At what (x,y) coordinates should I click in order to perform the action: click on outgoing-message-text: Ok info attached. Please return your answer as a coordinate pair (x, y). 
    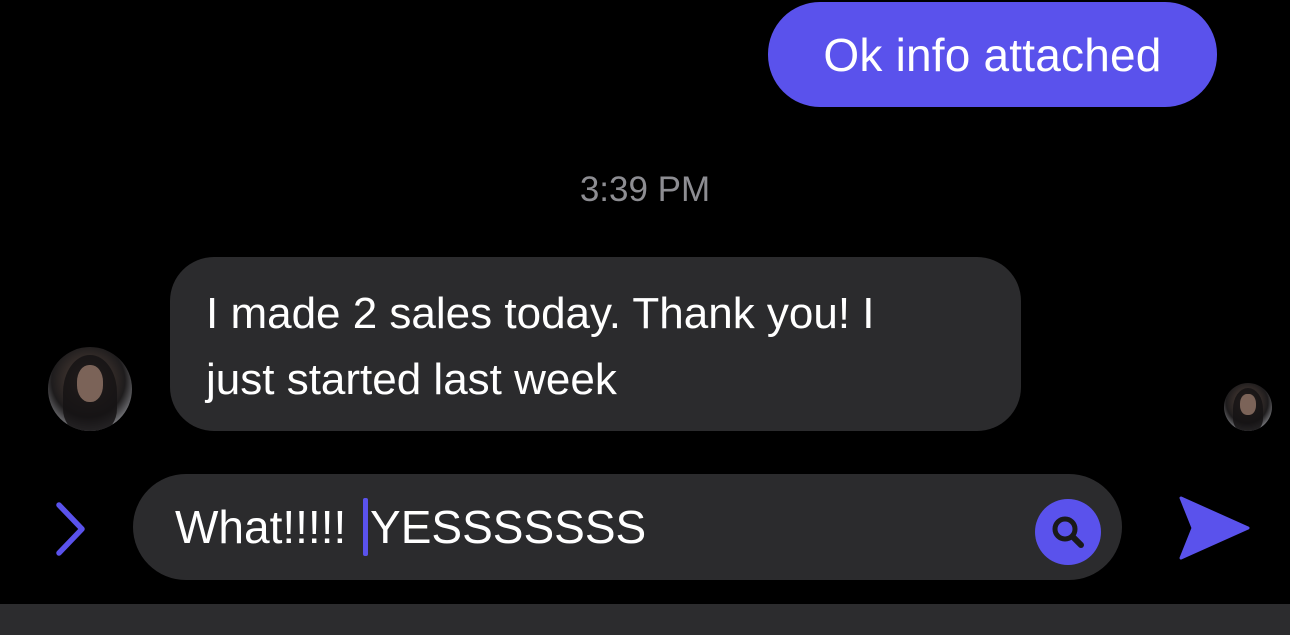
    Looking at the image, I should click on (992, 54).